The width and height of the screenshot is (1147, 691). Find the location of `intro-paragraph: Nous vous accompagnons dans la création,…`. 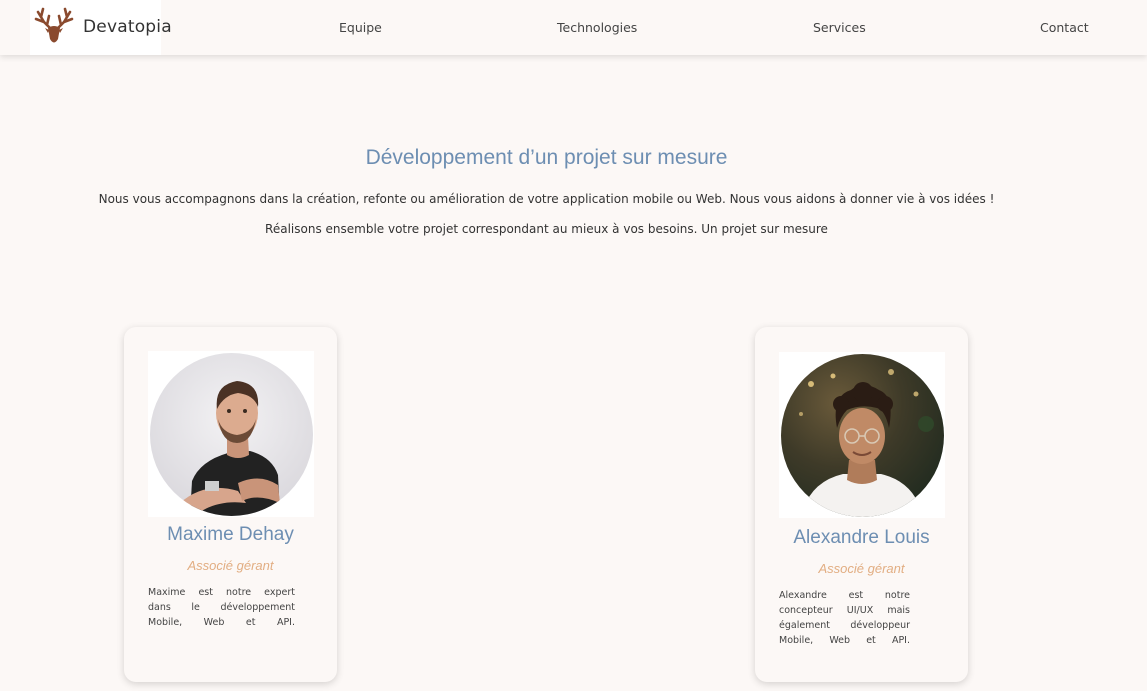

intro-paragraph: Nous vous accompagnons dans la création,… is located at coordinates (546, 199).